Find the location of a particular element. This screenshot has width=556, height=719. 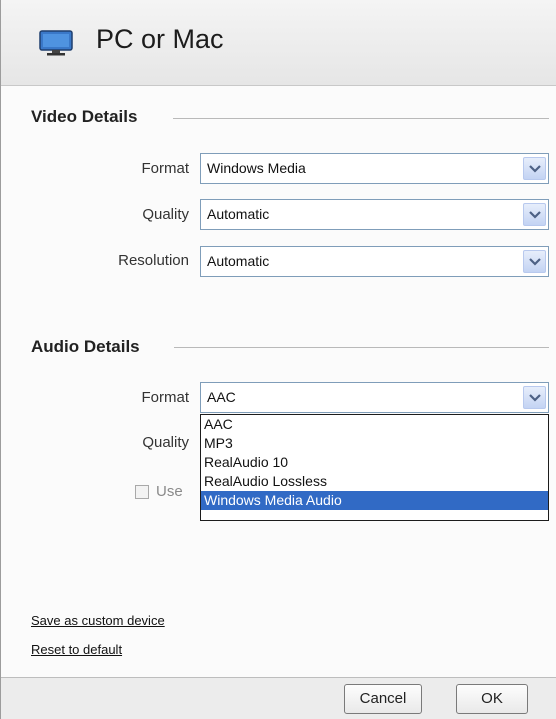

video-section-divider is located at coordinates (361, 118).